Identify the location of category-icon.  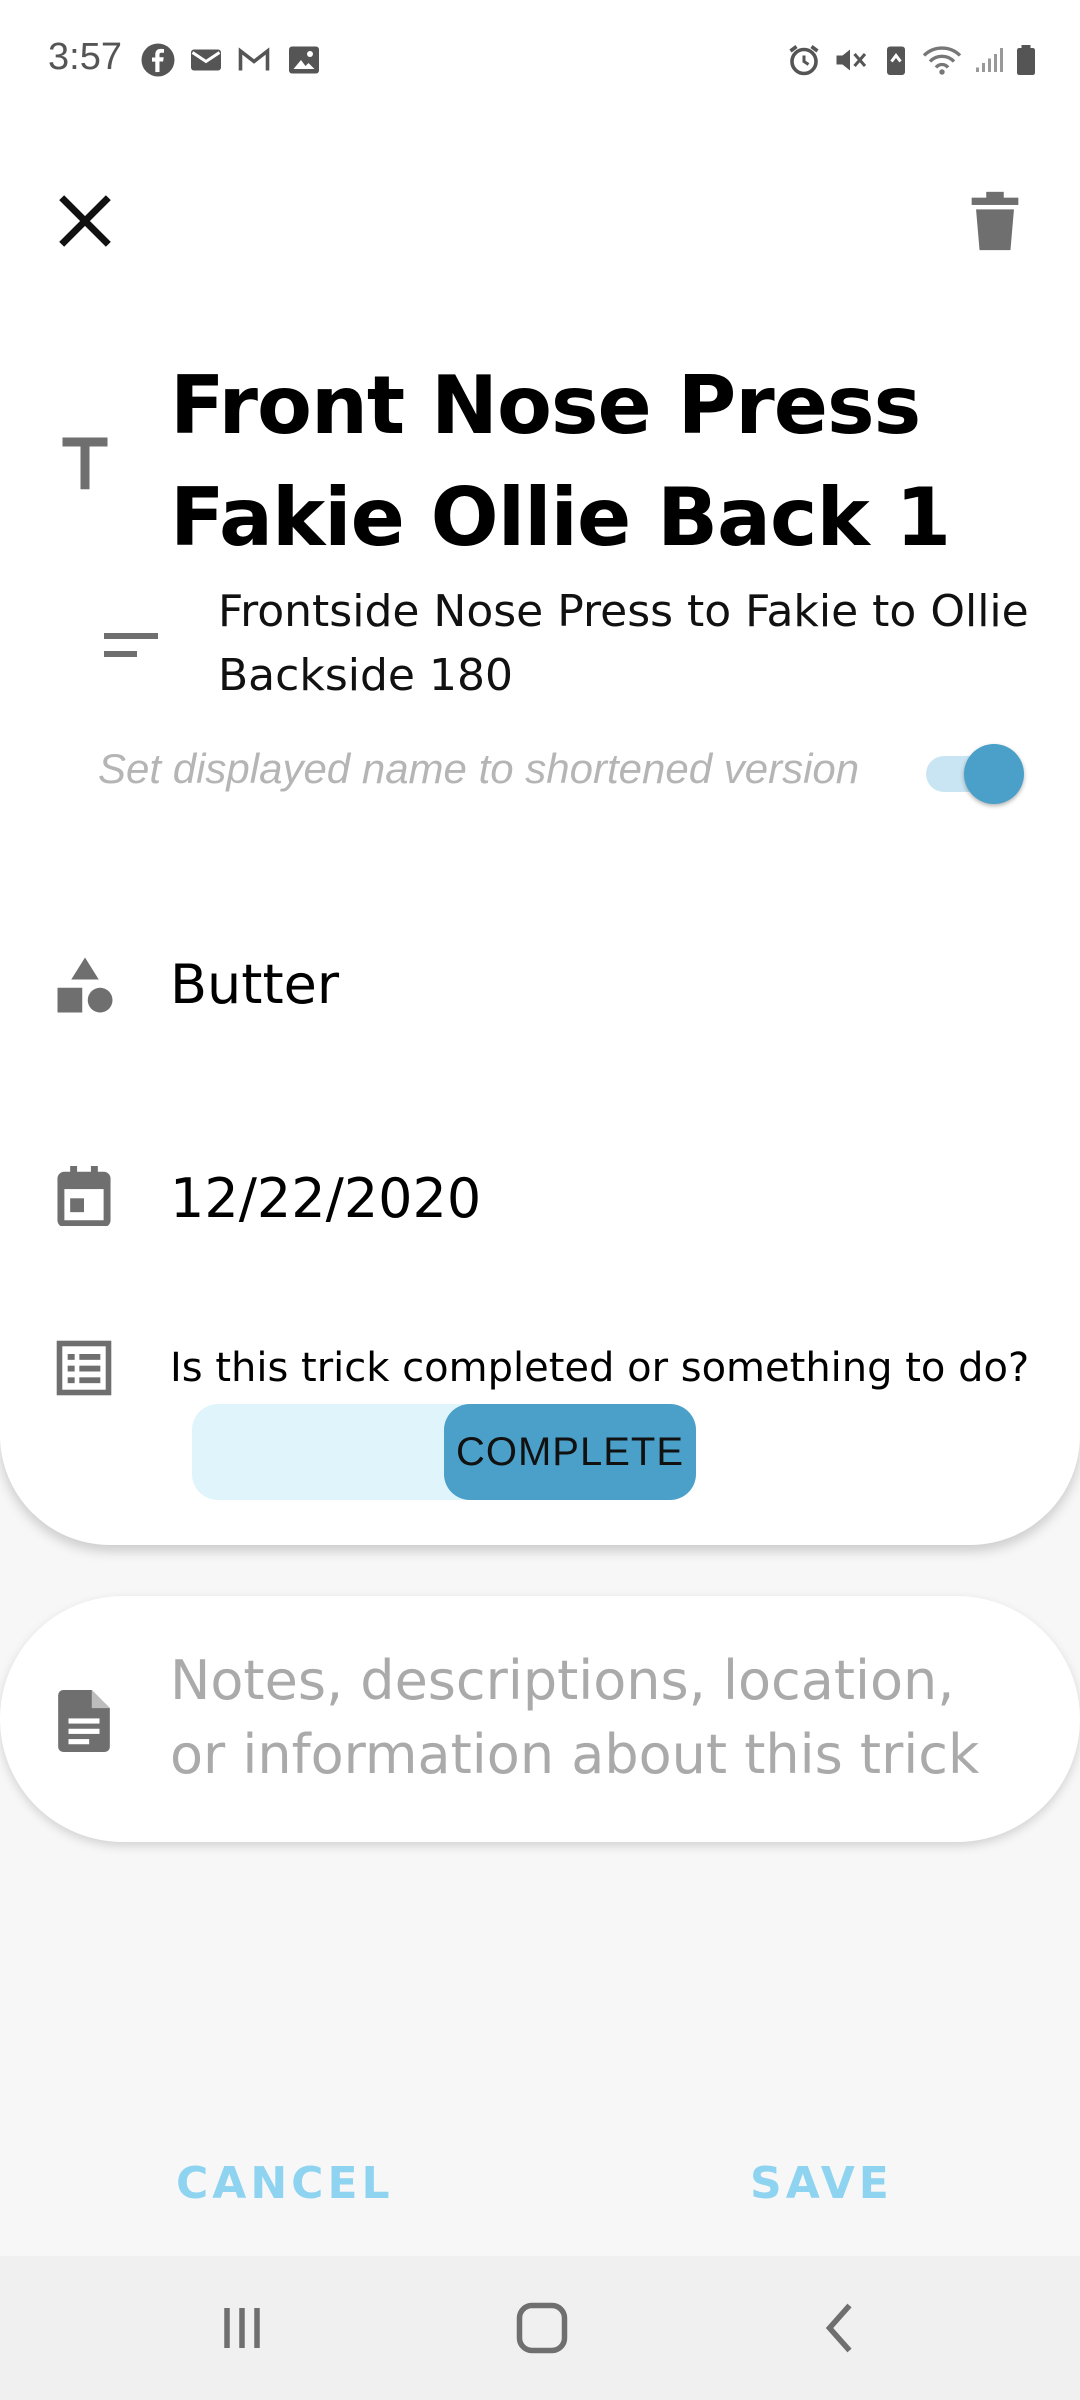
(85, 985).